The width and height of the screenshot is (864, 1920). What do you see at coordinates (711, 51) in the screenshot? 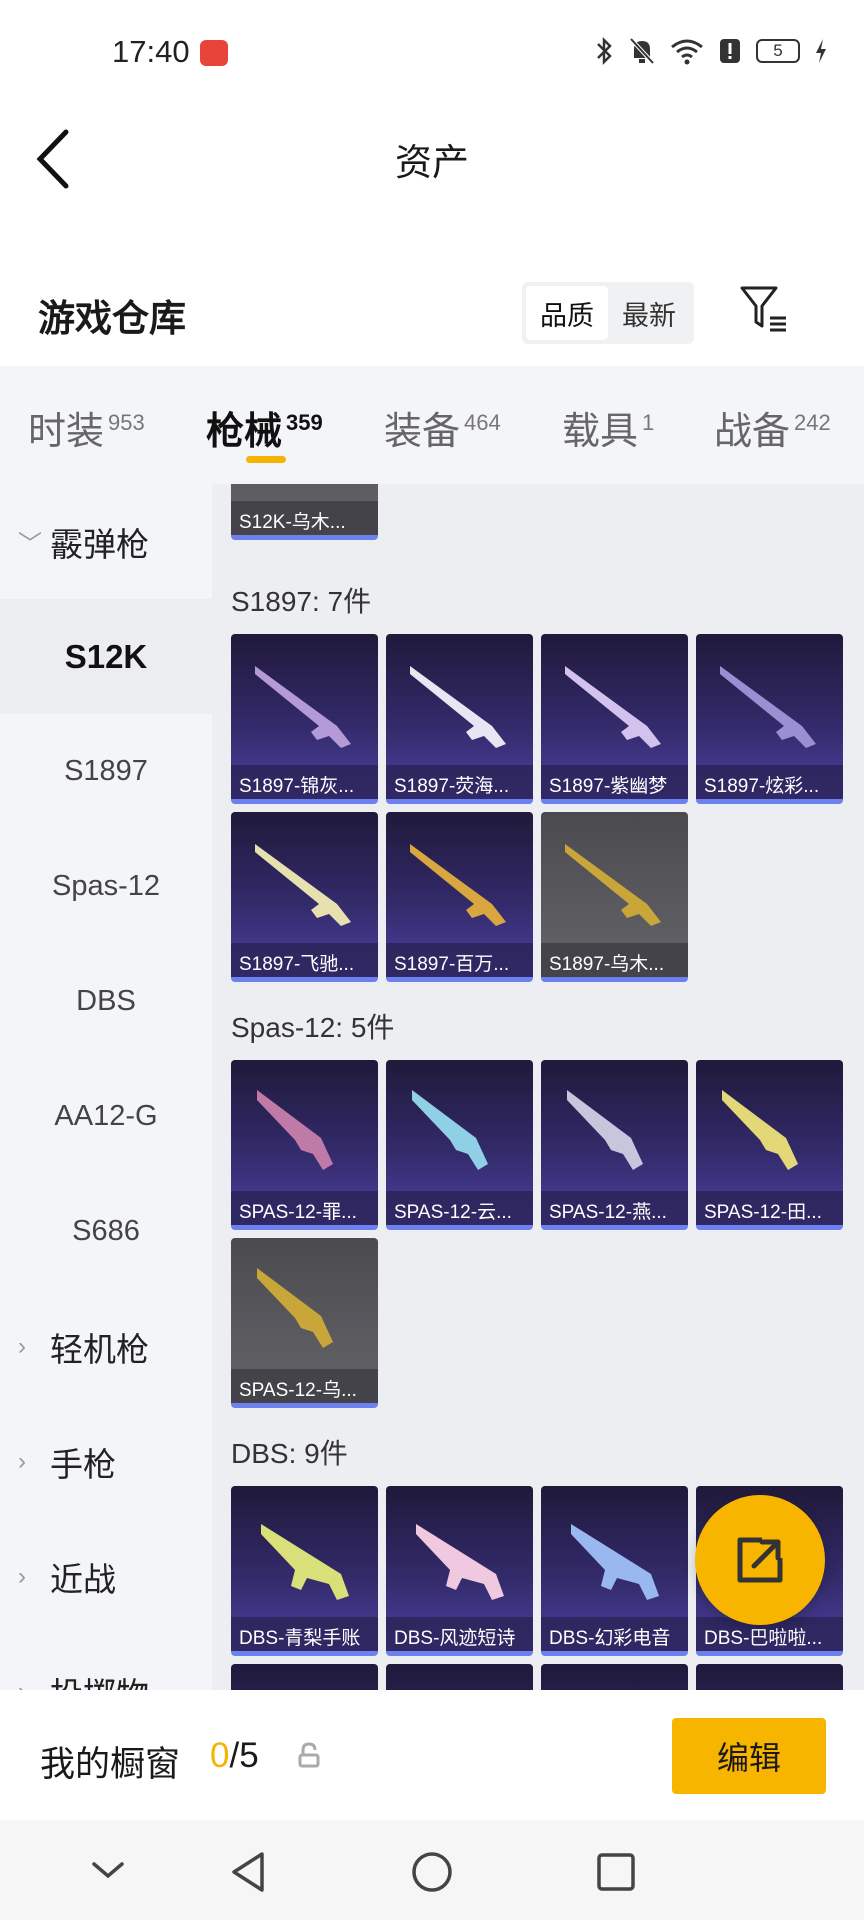
I see `status-icons: 5` at bounding box center [711, 51].